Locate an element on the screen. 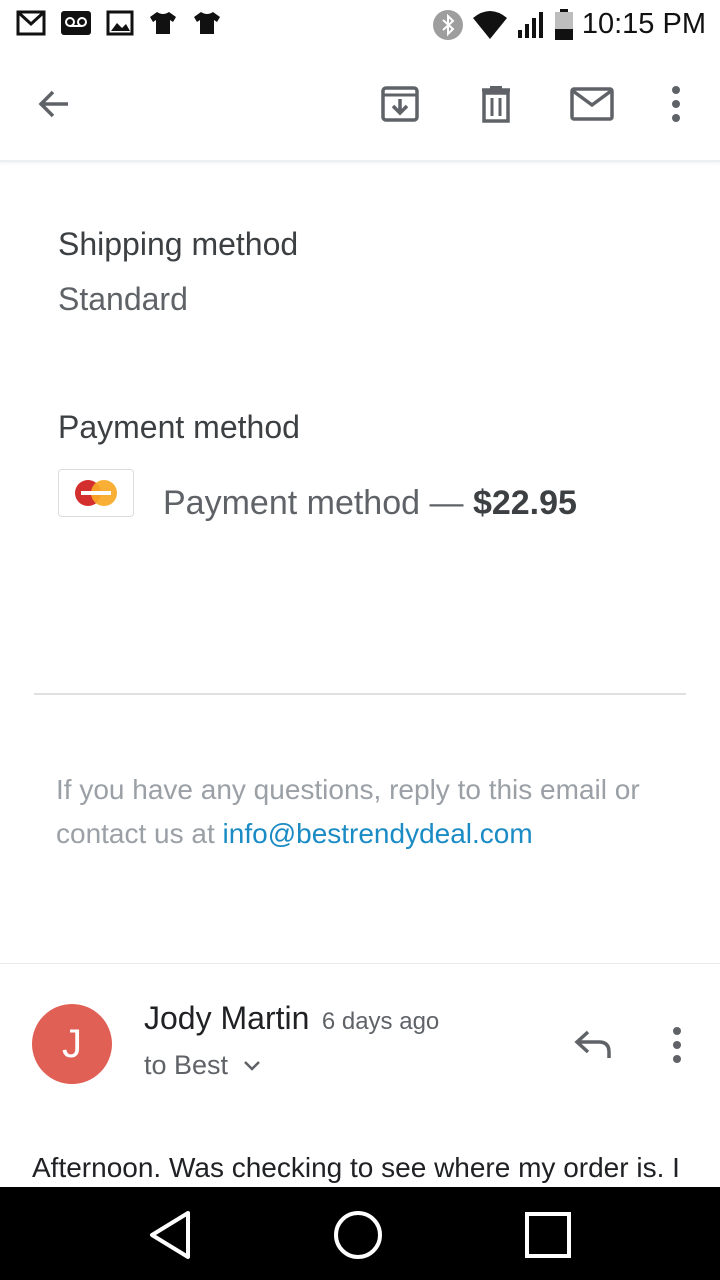 The height and width of the screenshot is (1280, 720). avatar: J is located at coordinates (72, 1044).